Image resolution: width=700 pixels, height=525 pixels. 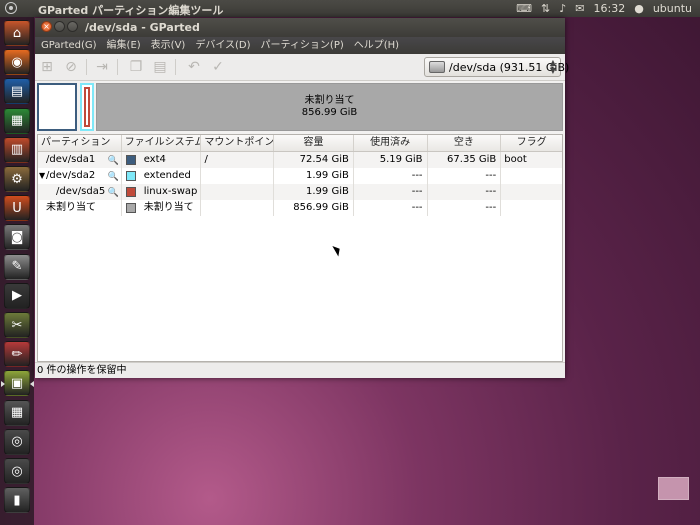 What do you see at coordinates (238, 160) in the screenshot?
I see `cell-mountpoint: /` at bounding box center [238, 160].